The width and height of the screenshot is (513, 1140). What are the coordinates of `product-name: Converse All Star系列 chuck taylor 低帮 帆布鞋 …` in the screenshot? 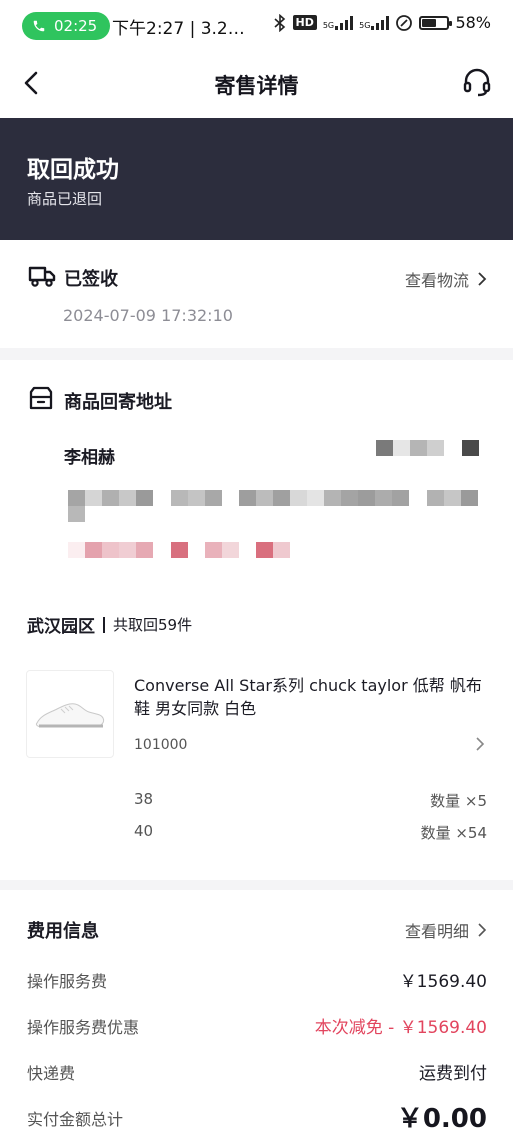 It's located at (314, 697).